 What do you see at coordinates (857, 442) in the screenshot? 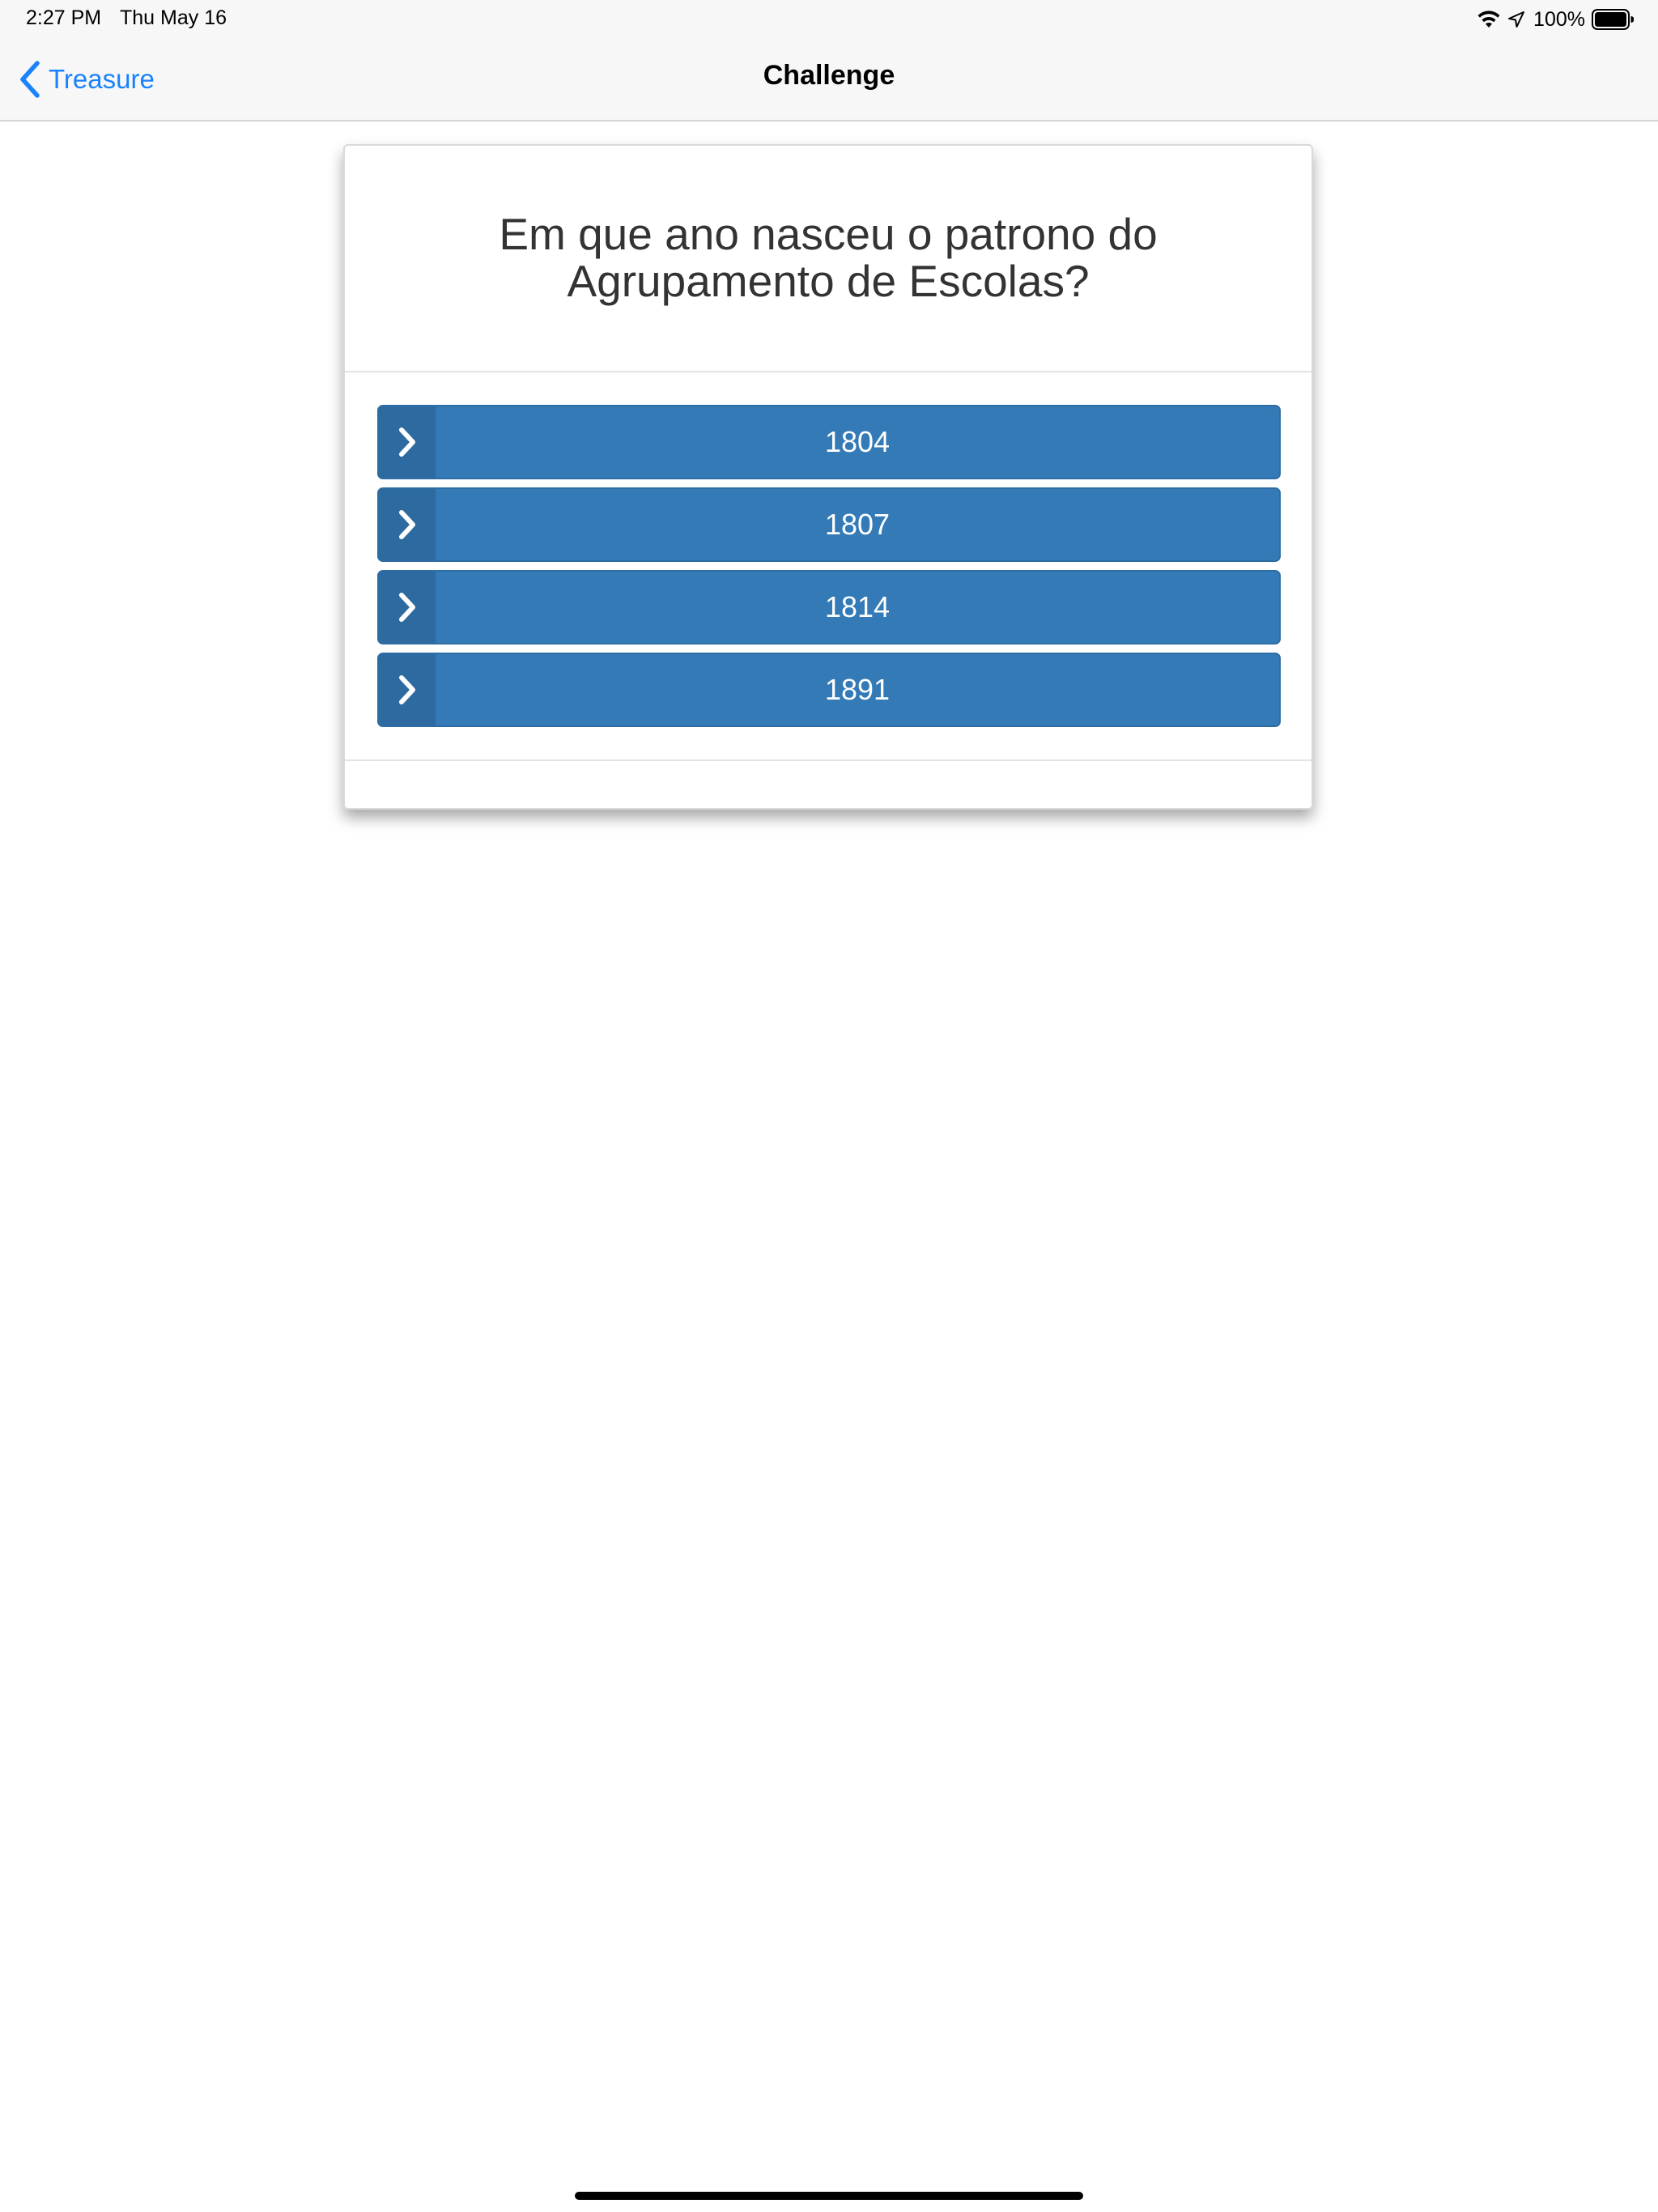
I see `answer-label: 1804` at bounding box center [857, 442].